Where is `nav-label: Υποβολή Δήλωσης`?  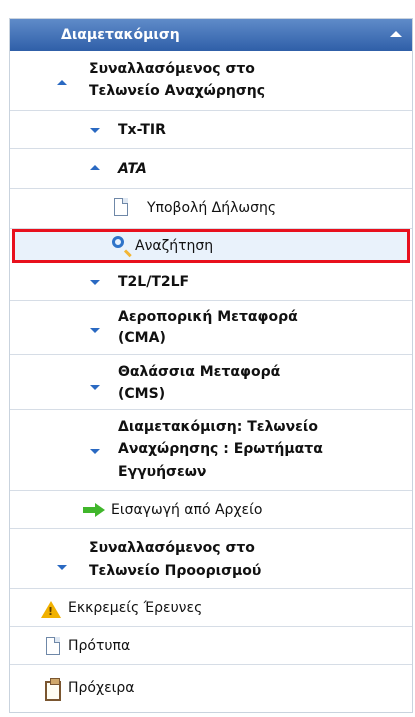 nav-label: Υποβολή Δήλωσης is located at coordinates (212, 208).